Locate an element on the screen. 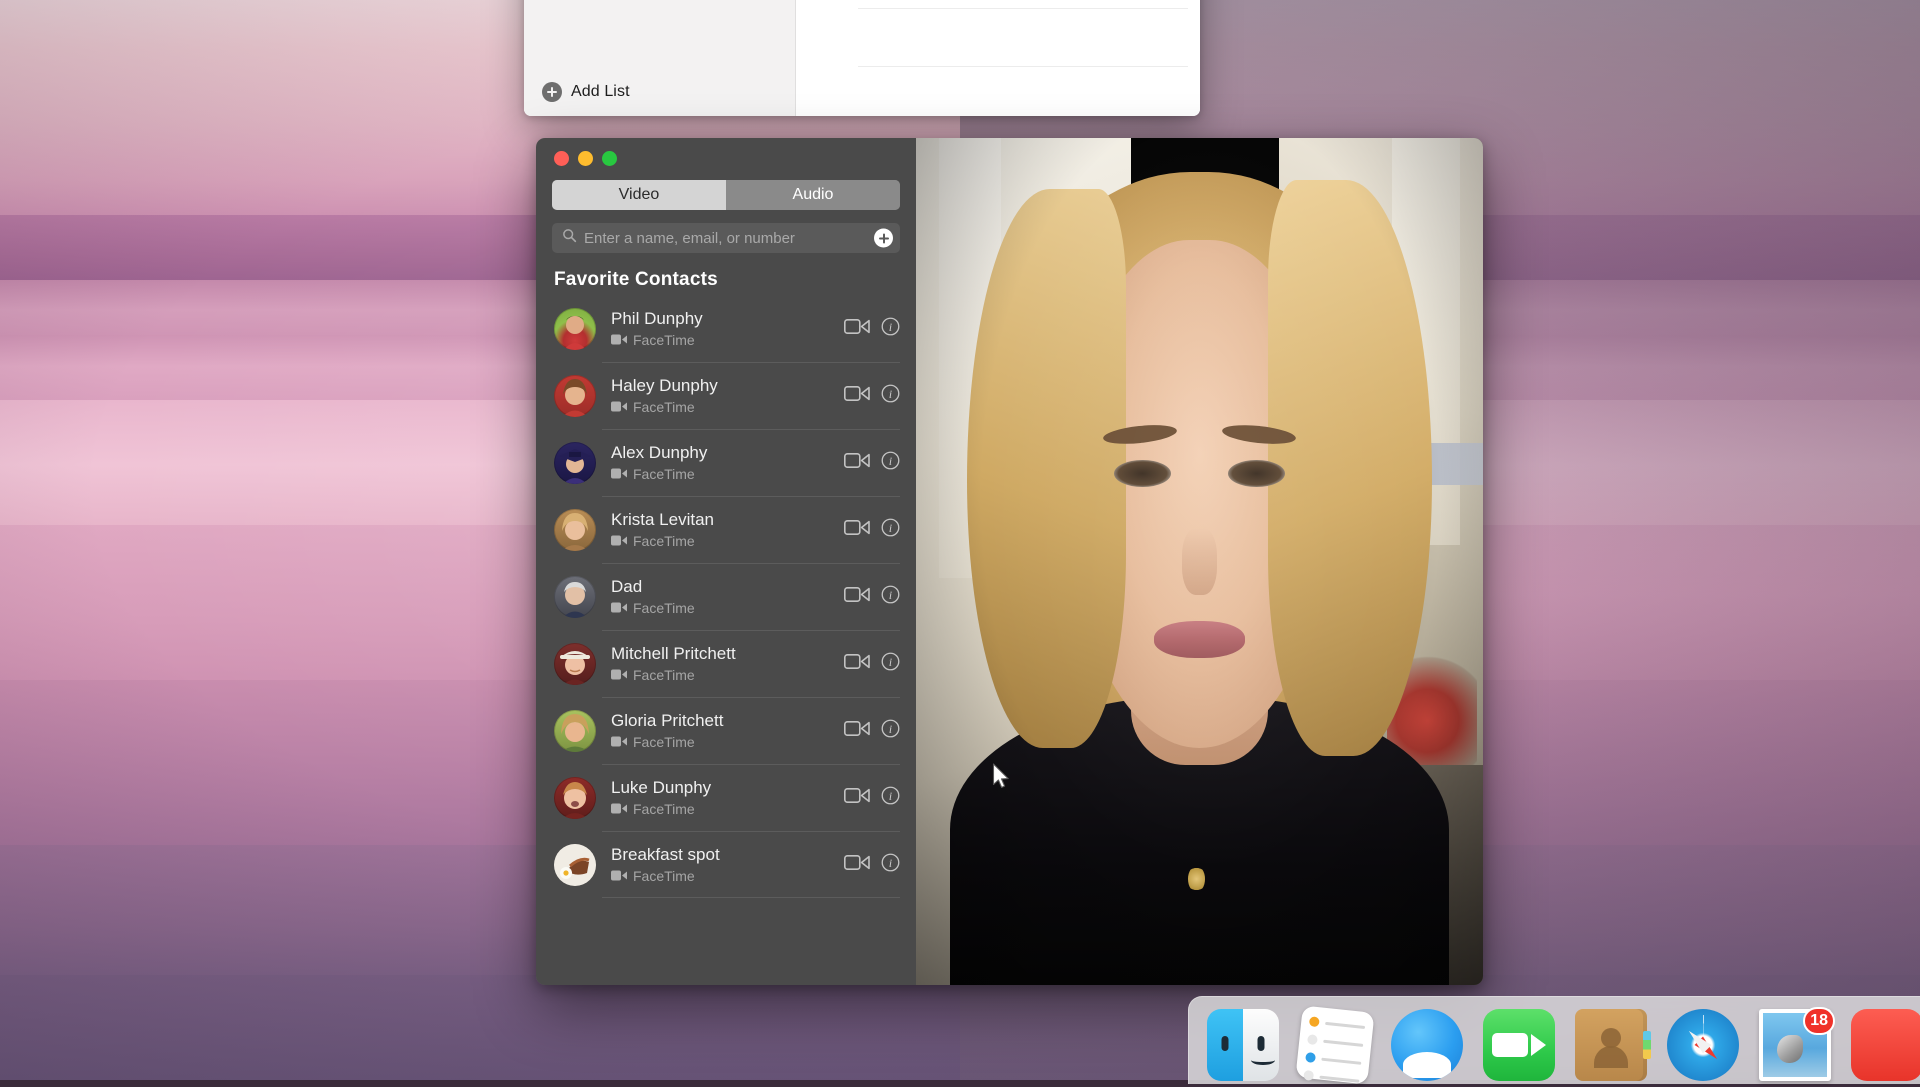 The height and width of the screenshot is (1087, 1920). contact-row: Mitchell Pritchett FaceTime is located at coordinates (727, 663).